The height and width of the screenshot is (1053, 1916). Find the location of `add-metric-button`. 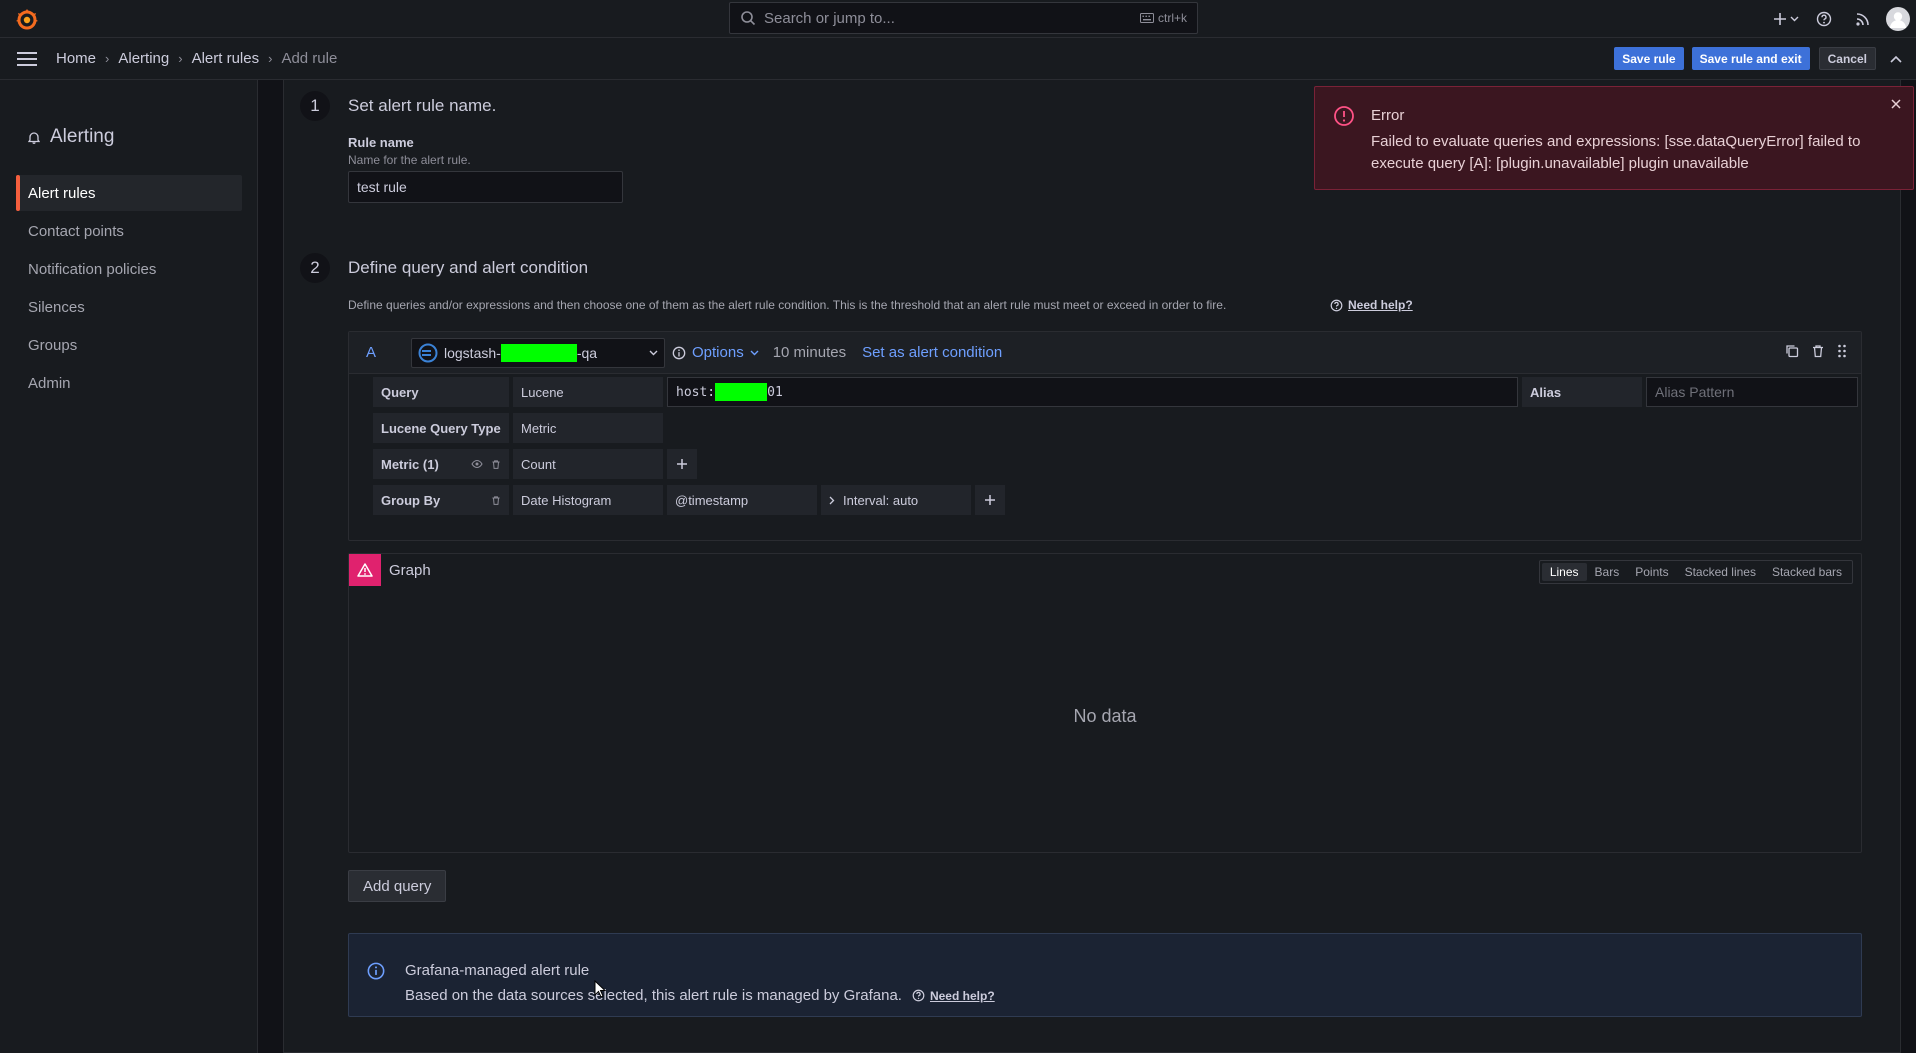

add-metric-button is located at coordinates (682, 464).